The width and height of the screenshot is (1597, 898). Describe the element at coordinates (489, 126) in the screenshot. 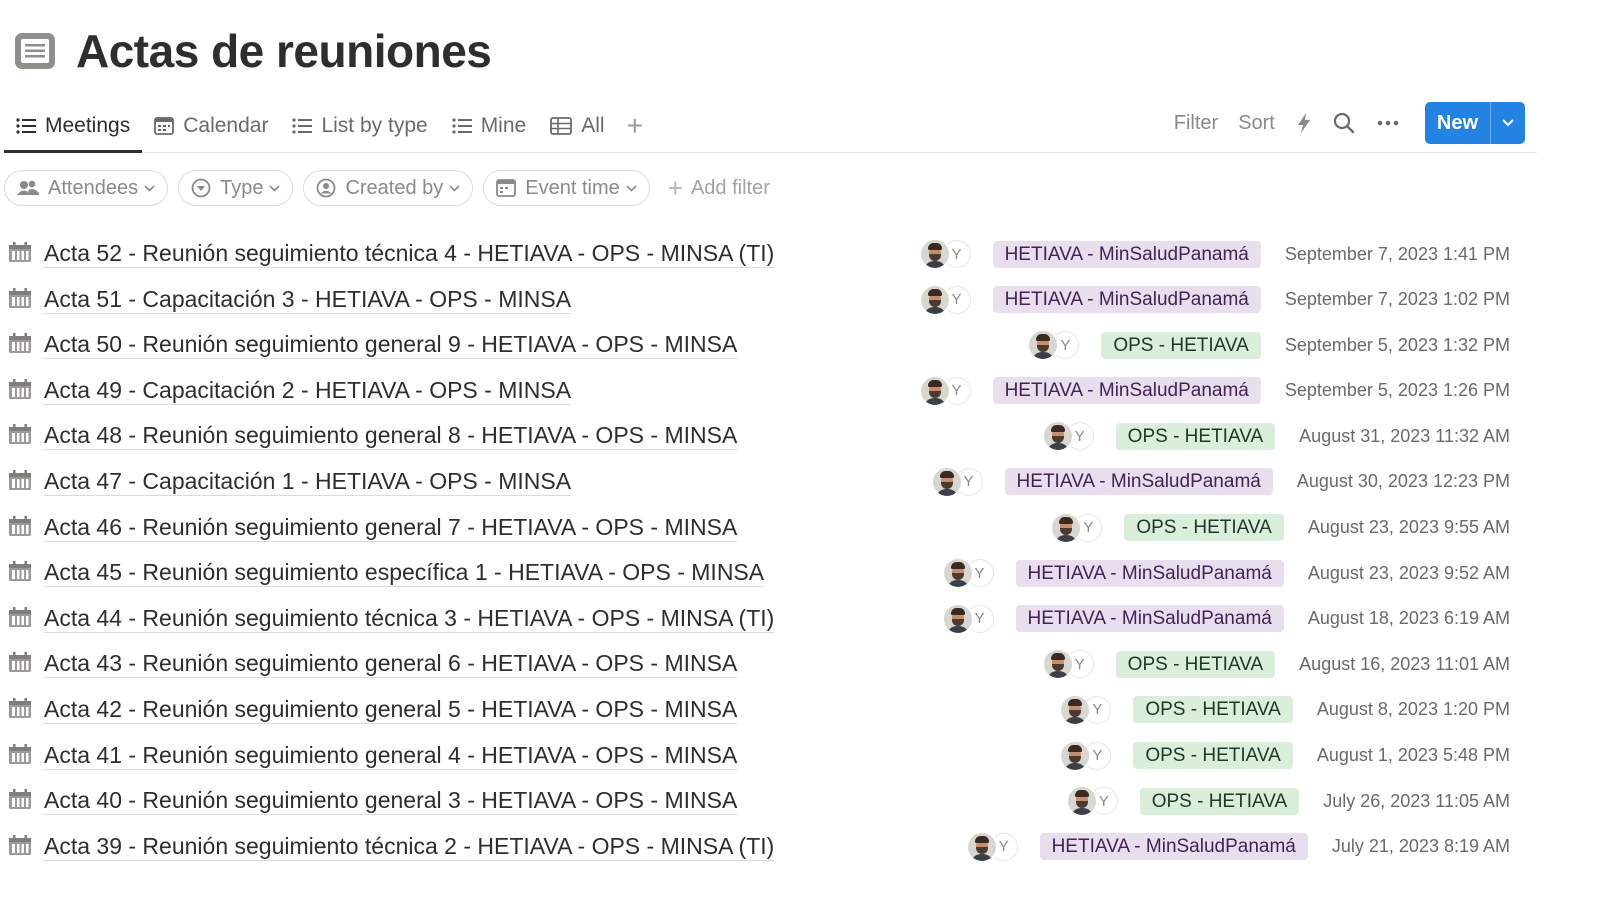

I see `tab-mine: Mine` at that location.